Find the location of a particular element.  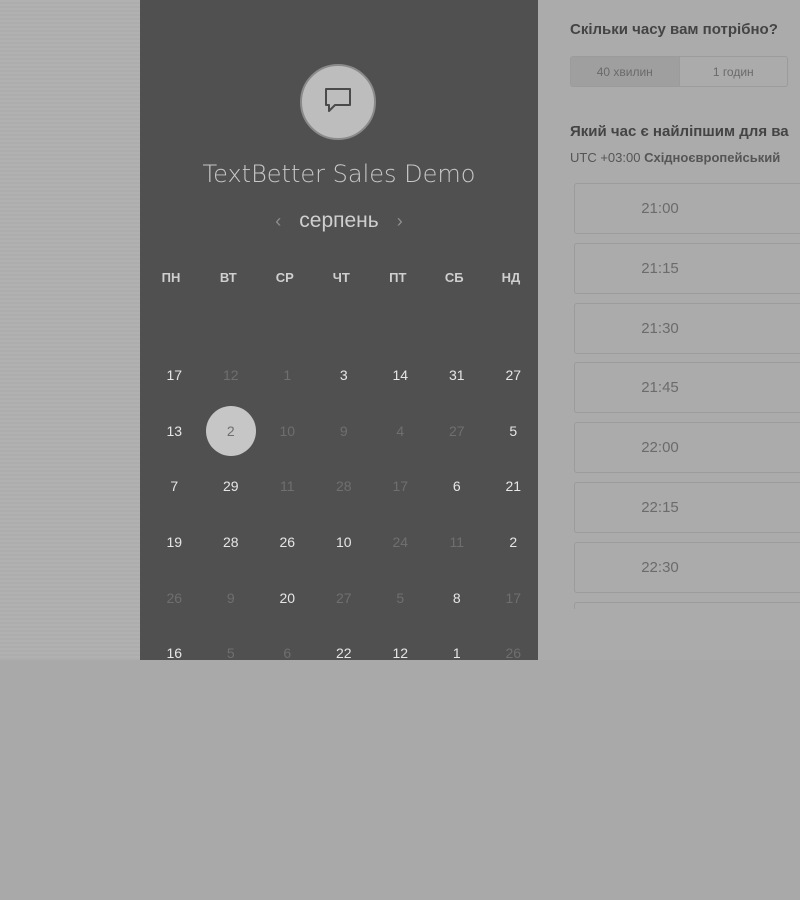

calendar-day: 29 is located at coordinates (231, 486).